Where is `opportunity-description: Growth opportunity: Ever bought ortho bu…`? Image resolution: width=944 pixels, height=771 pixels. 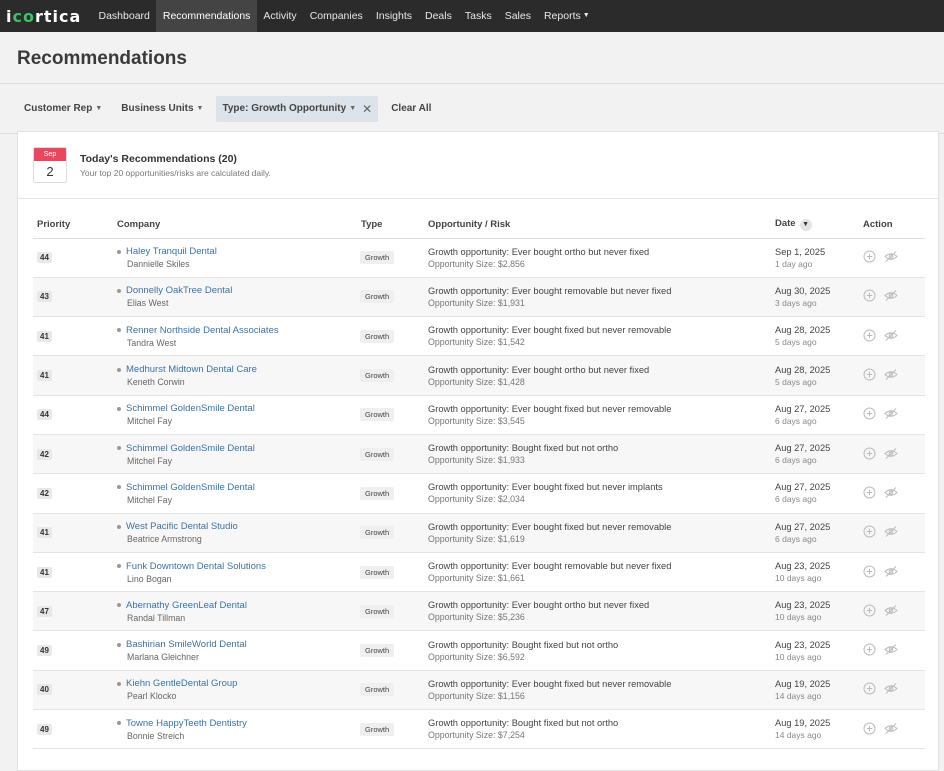 opportunity-description: Growth opportunity: Ever bought ortho bu… is located at coordinates (599, 370).